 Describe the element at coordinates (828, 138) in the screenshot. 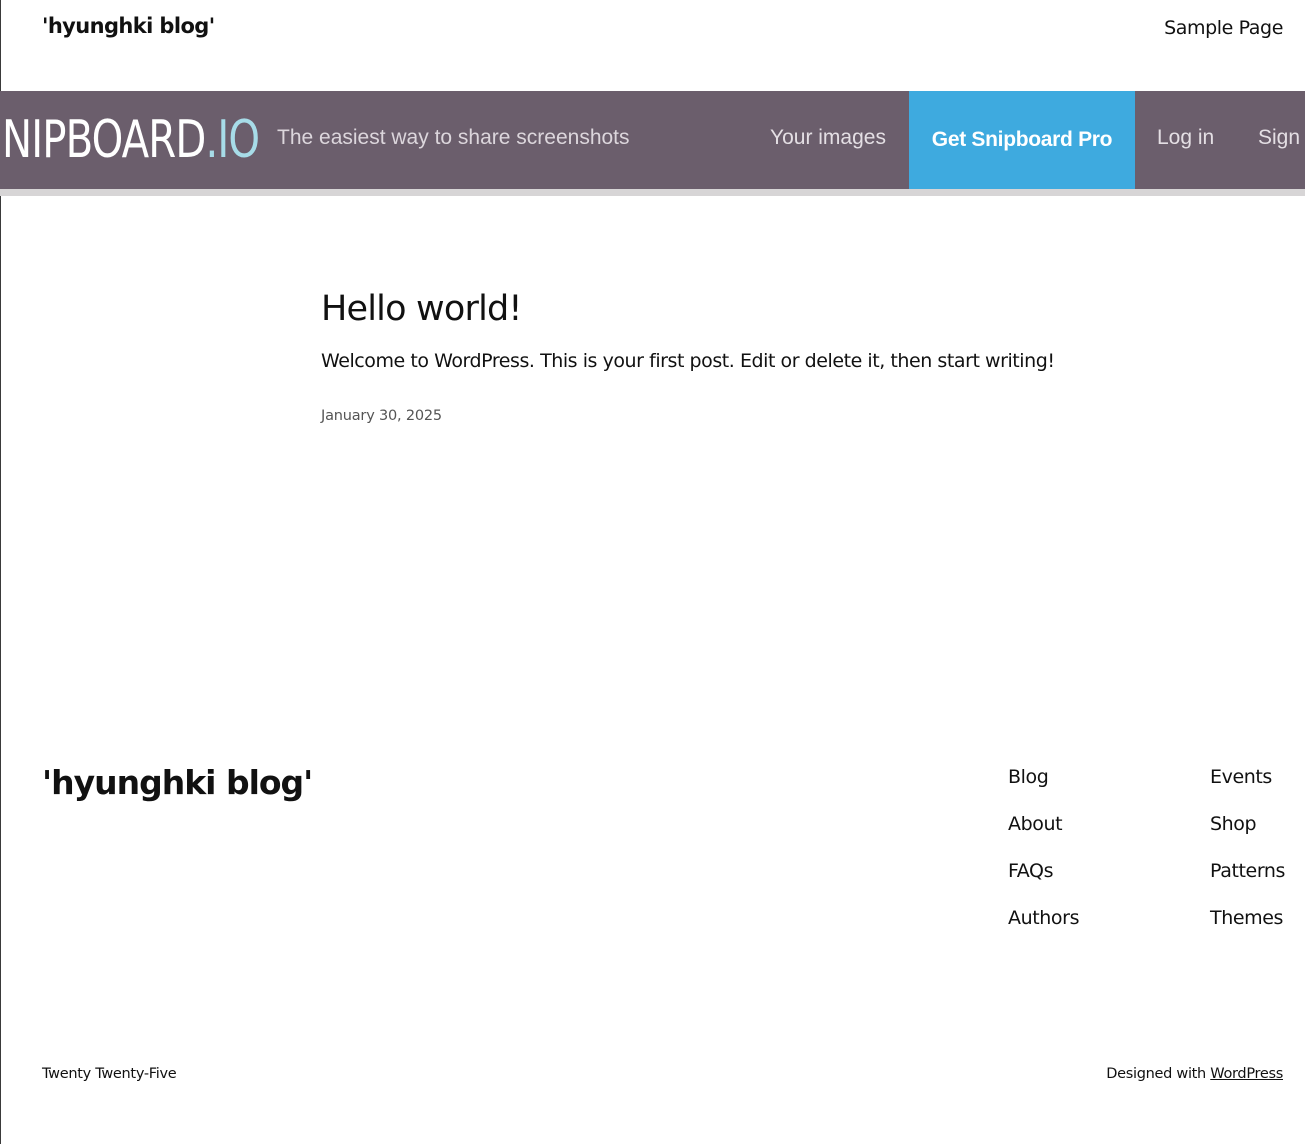

I see `your-images-link: Your images` at that location.